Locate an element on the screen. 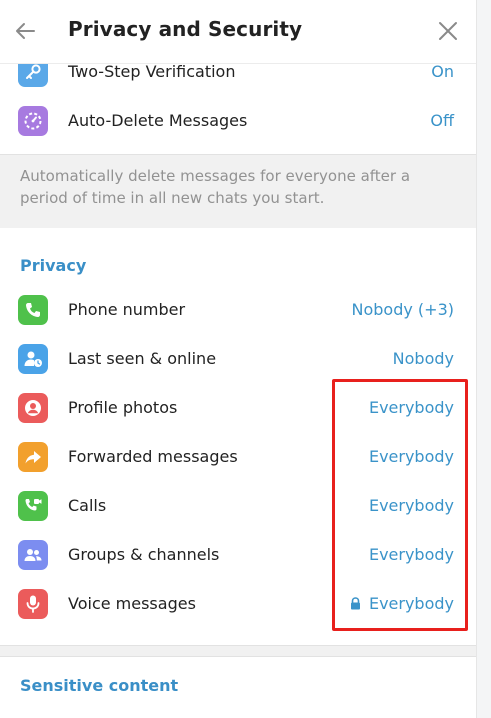 The image size is (491, 718). background-window-edge is located at coordinates (483, 359).